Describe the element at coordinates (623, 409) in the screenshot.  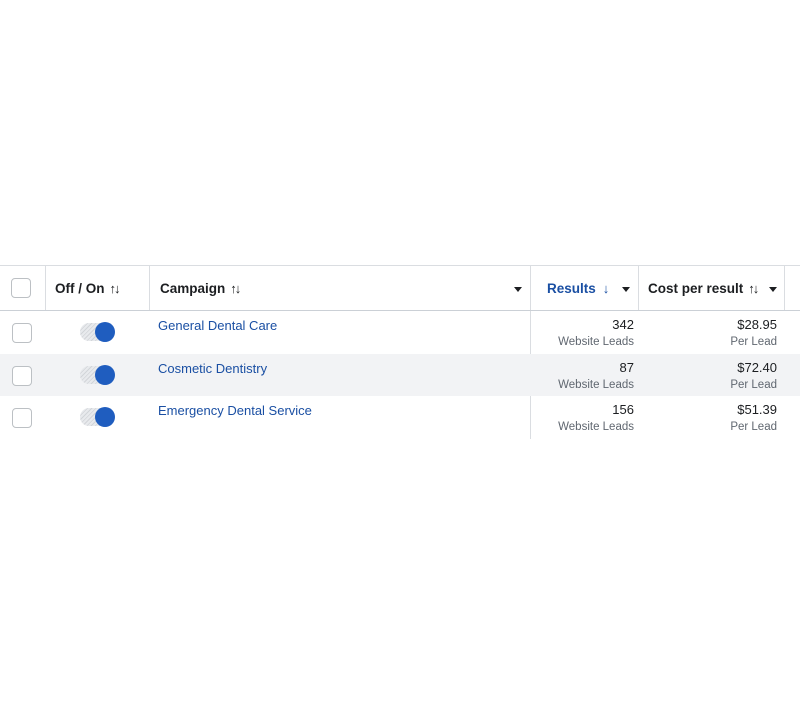
I see `results-value: 156` at that location.